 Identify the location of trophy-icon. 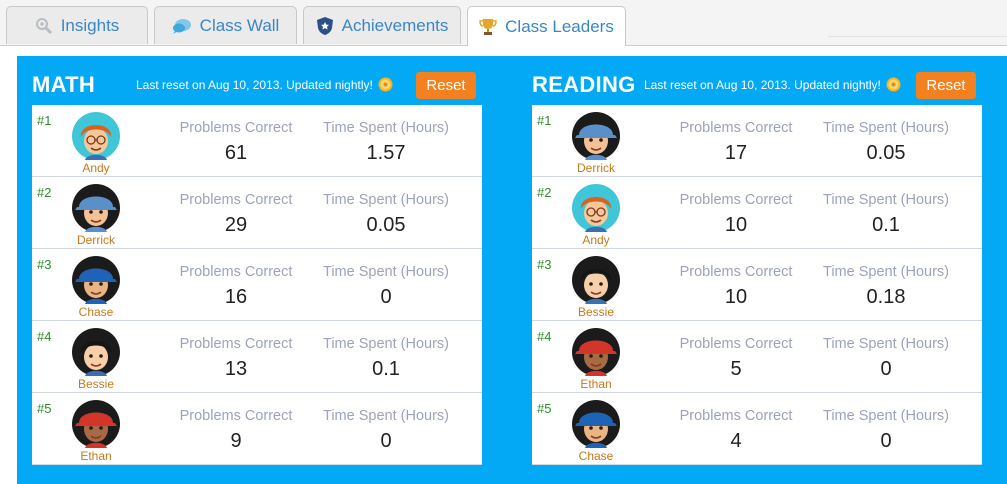
(488, 26).